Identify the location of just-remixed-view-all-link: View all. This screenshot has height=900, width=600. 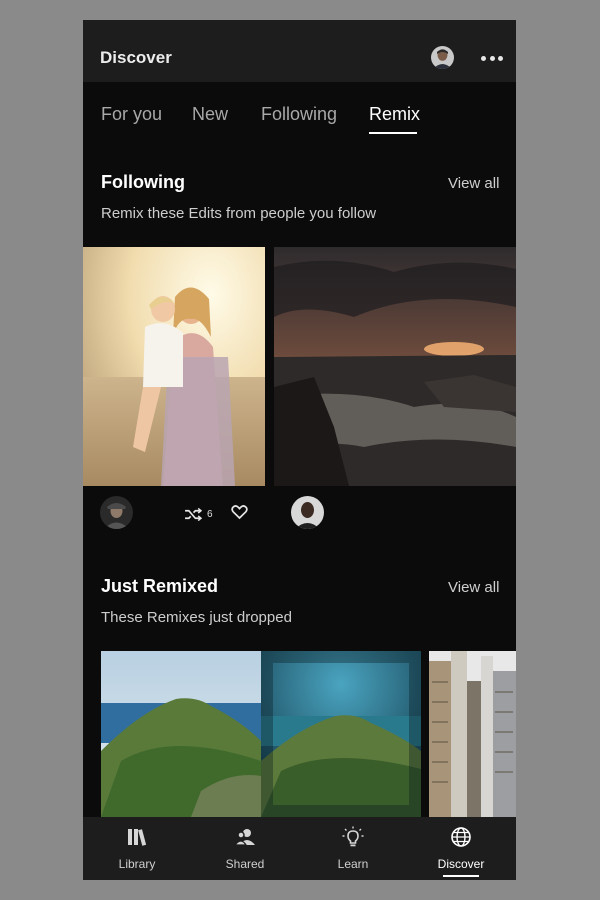
(473, 587).